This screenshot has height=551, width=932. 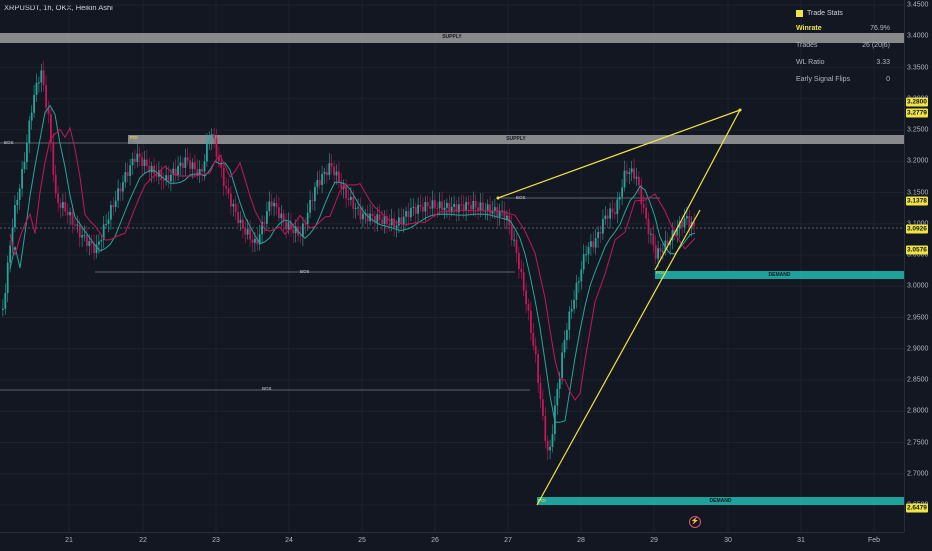 I want to click on price-tick-label: 2.7500, so click(x=918, y=442).